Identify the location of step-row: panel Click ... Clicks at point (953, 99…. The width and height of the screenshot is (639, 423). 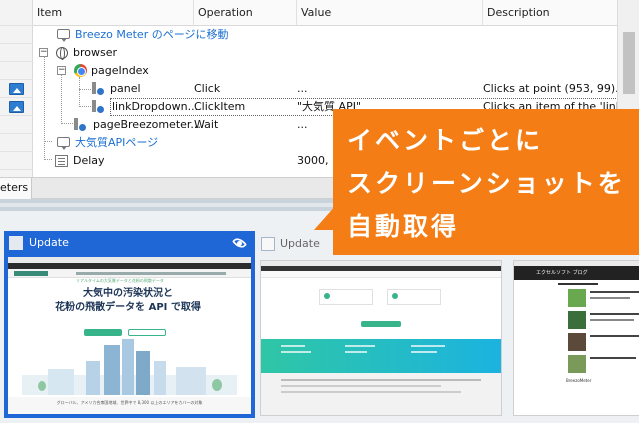
(328, 89).